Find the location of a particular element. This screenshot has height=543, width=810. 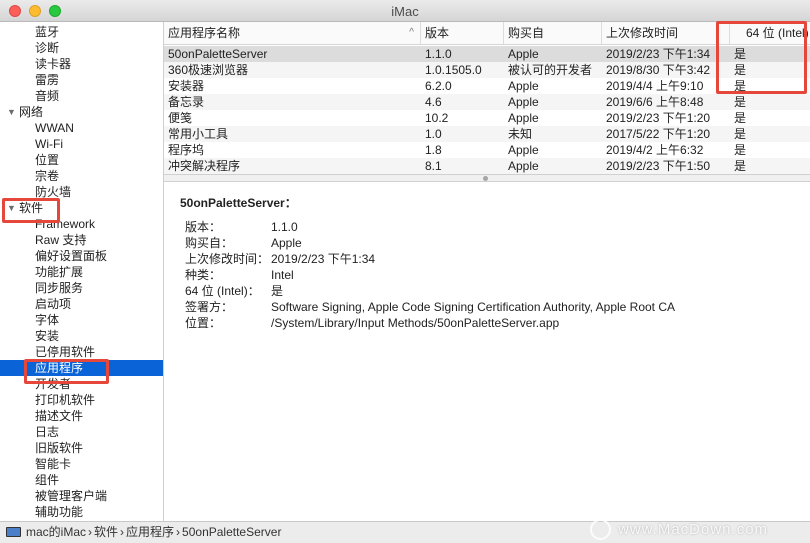

table-cell: 1.0 is located at coordinates (433, 134).